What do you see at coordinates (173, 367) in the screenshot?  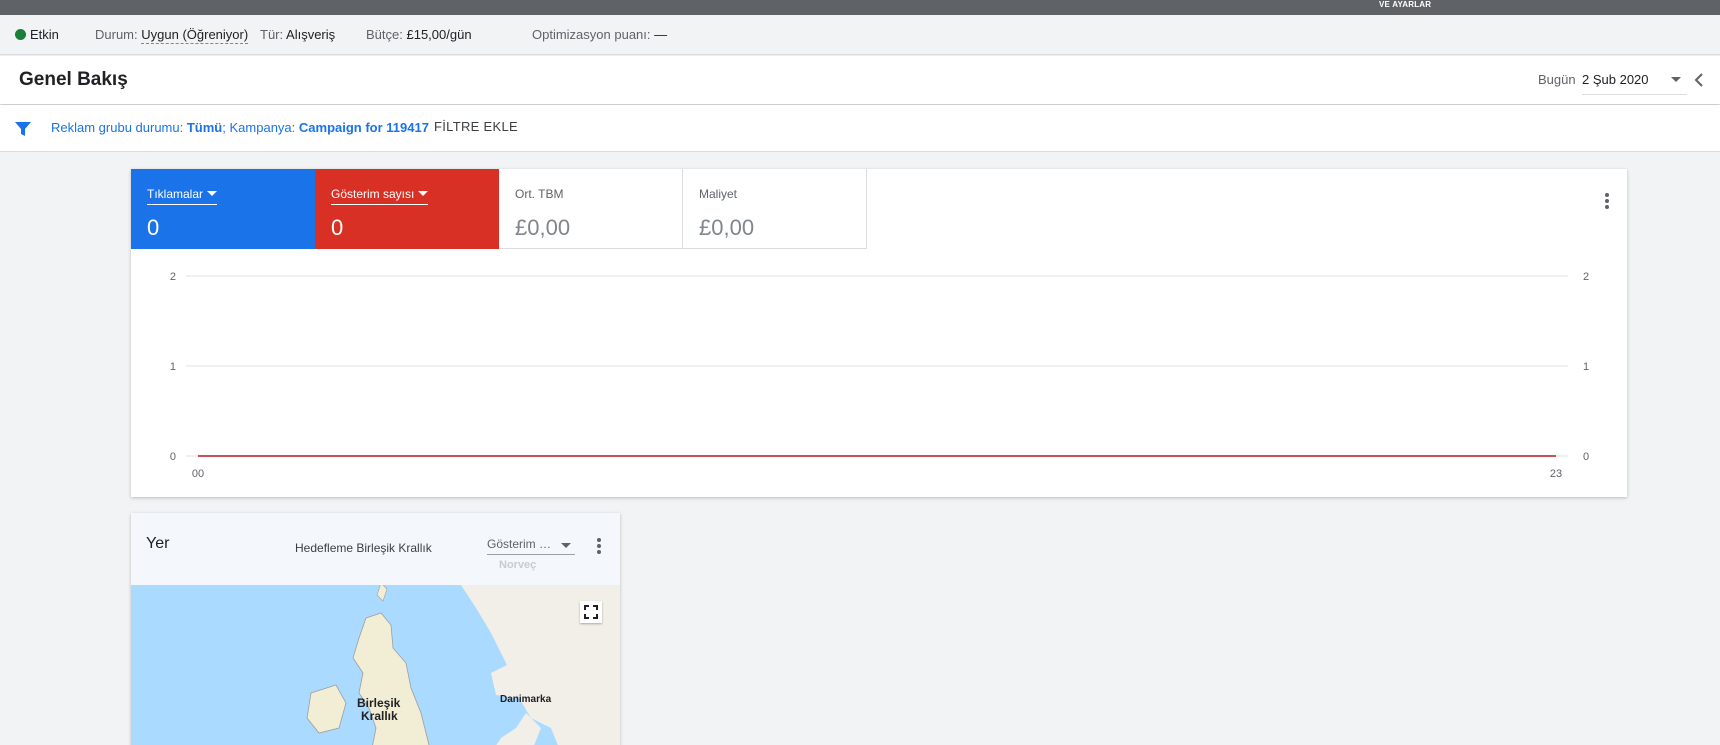 I see `y-tick-label: 1` at bounding box center [173, 367].